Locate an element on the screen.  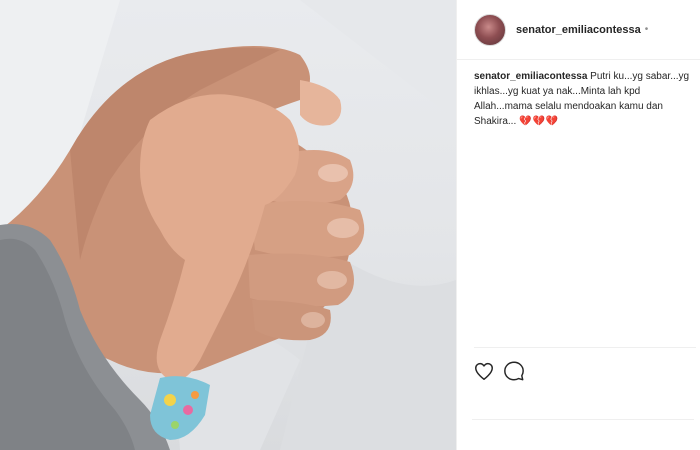
bottom-divider is located at coordinates (583, 419).